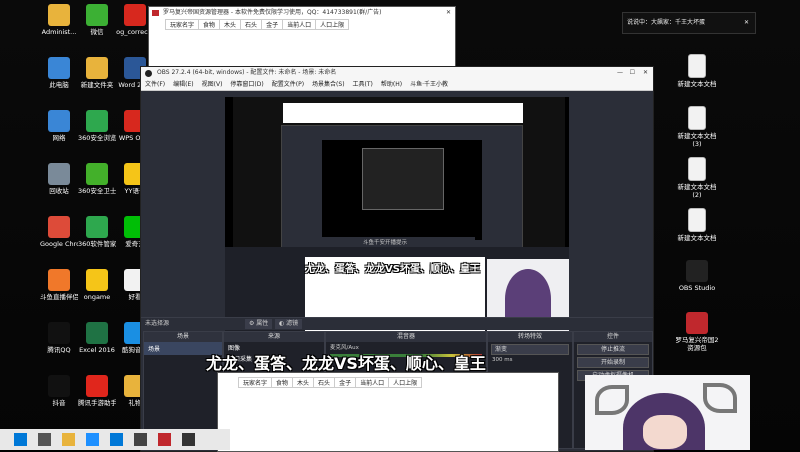  Describe the element at coordinates (140, 439) in the screenshot. I see `app1-icon` at that location.